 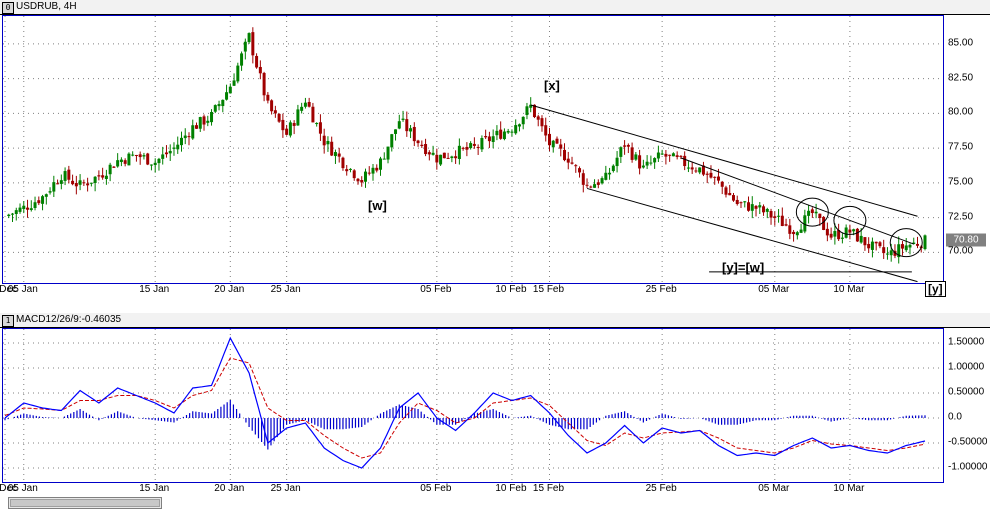 What do you see at coordinates (22, 488) in the screenshot?
I see `macd-x-tick-label: 05 Jan` at bounding box center [22, 488].